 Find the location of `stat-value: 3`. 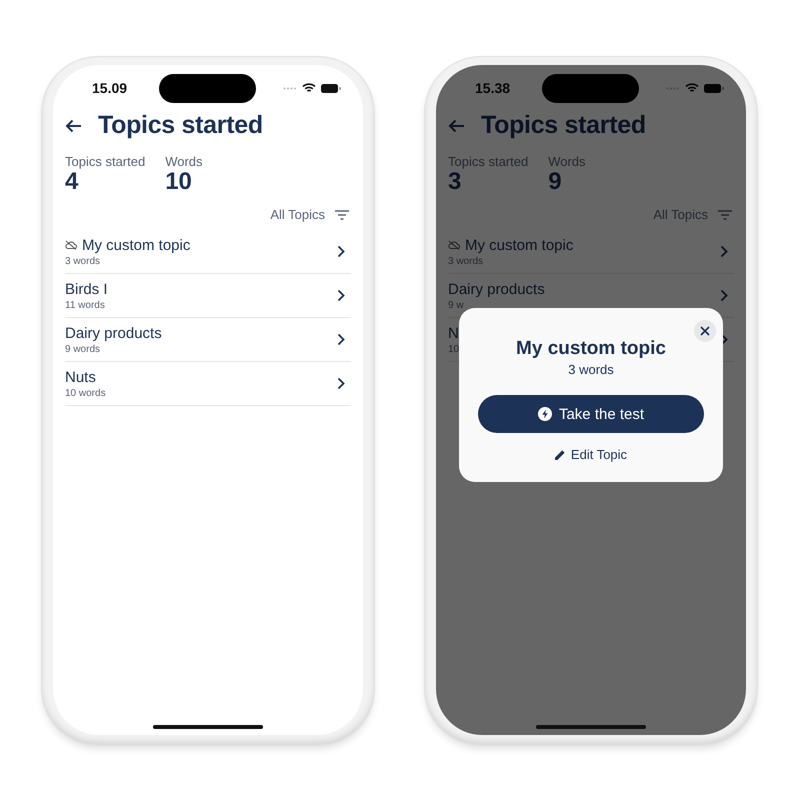

stat-value: 3 is located at coordinates (455, 182).